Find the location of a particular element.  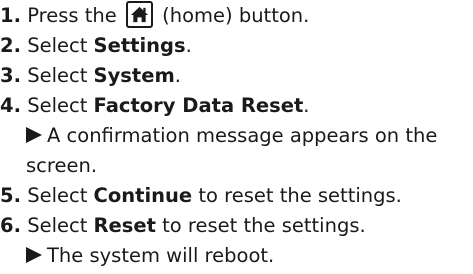

step-6-number: 6. is located at coordinates (10, 225).